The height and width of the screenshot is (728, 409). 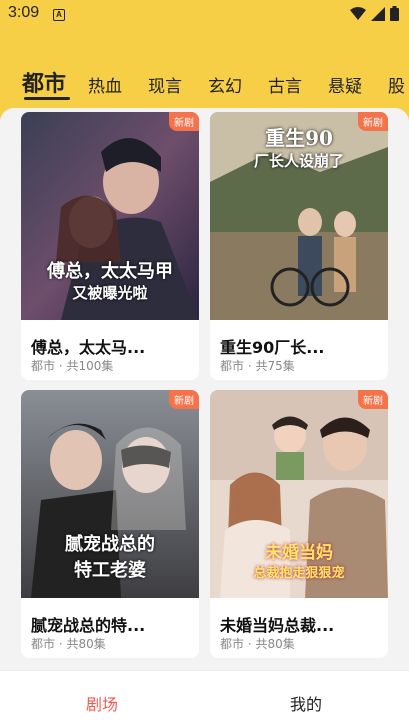 What do you see at coordinates (394, 13) in the screenshot?
I see `battery-icon` at bounding box center [394, 13].